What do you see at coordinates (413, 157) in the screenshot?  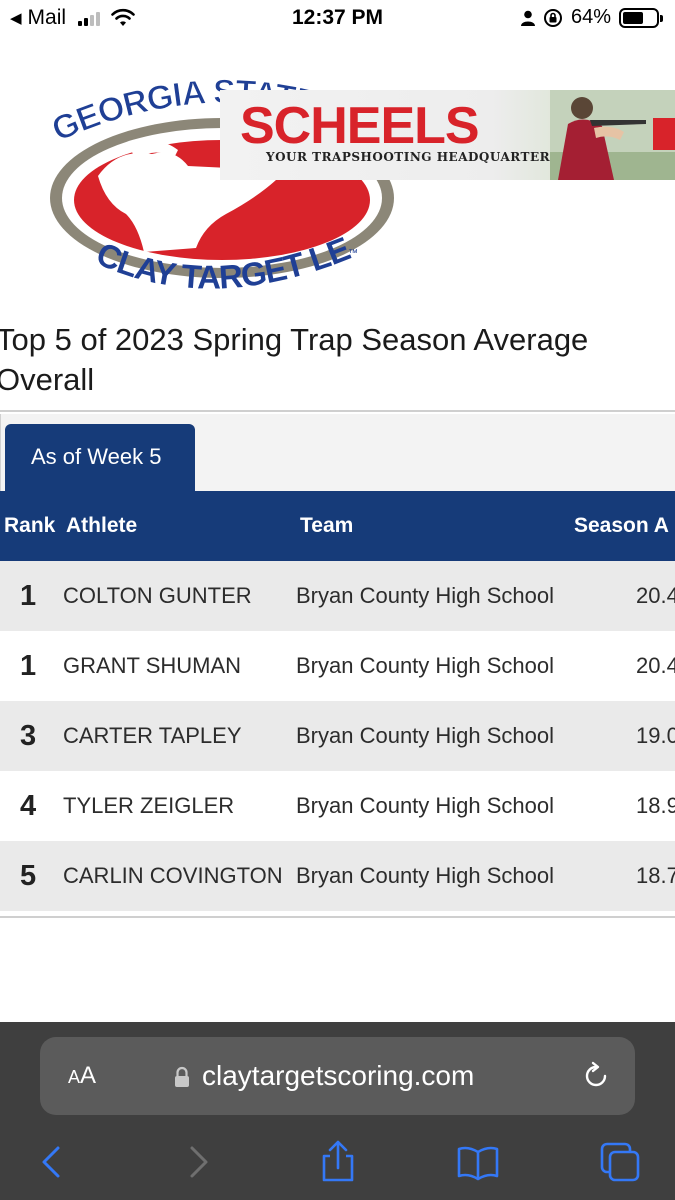 I see `ad-tagline: YOUR TRAPSHOOTING HEADQUARTERS` at bounding box center [413, 157].